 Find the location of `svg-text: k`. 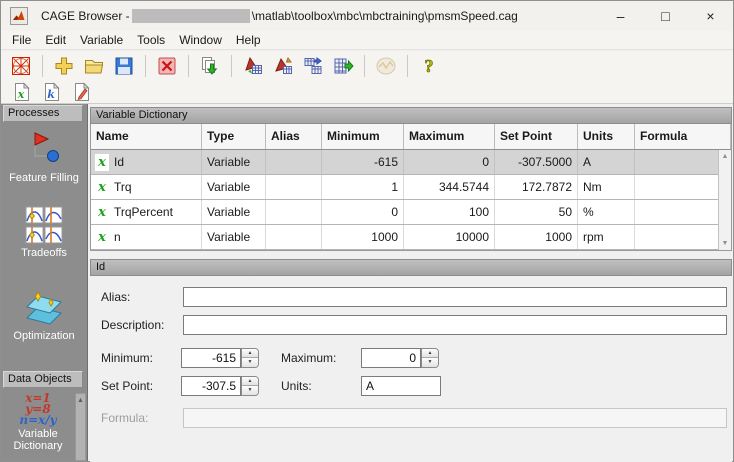

svg-text: k is located at coordinates (51, 94).